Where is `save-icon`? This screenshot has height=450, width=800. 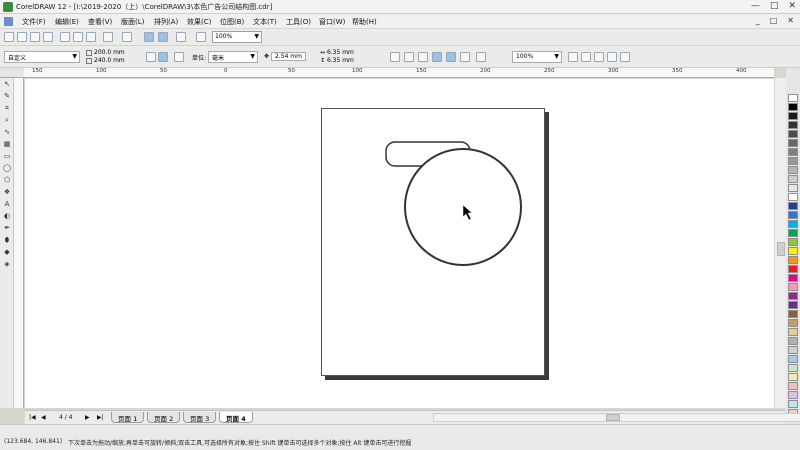
save-icon is located at coordinates (35, 37).